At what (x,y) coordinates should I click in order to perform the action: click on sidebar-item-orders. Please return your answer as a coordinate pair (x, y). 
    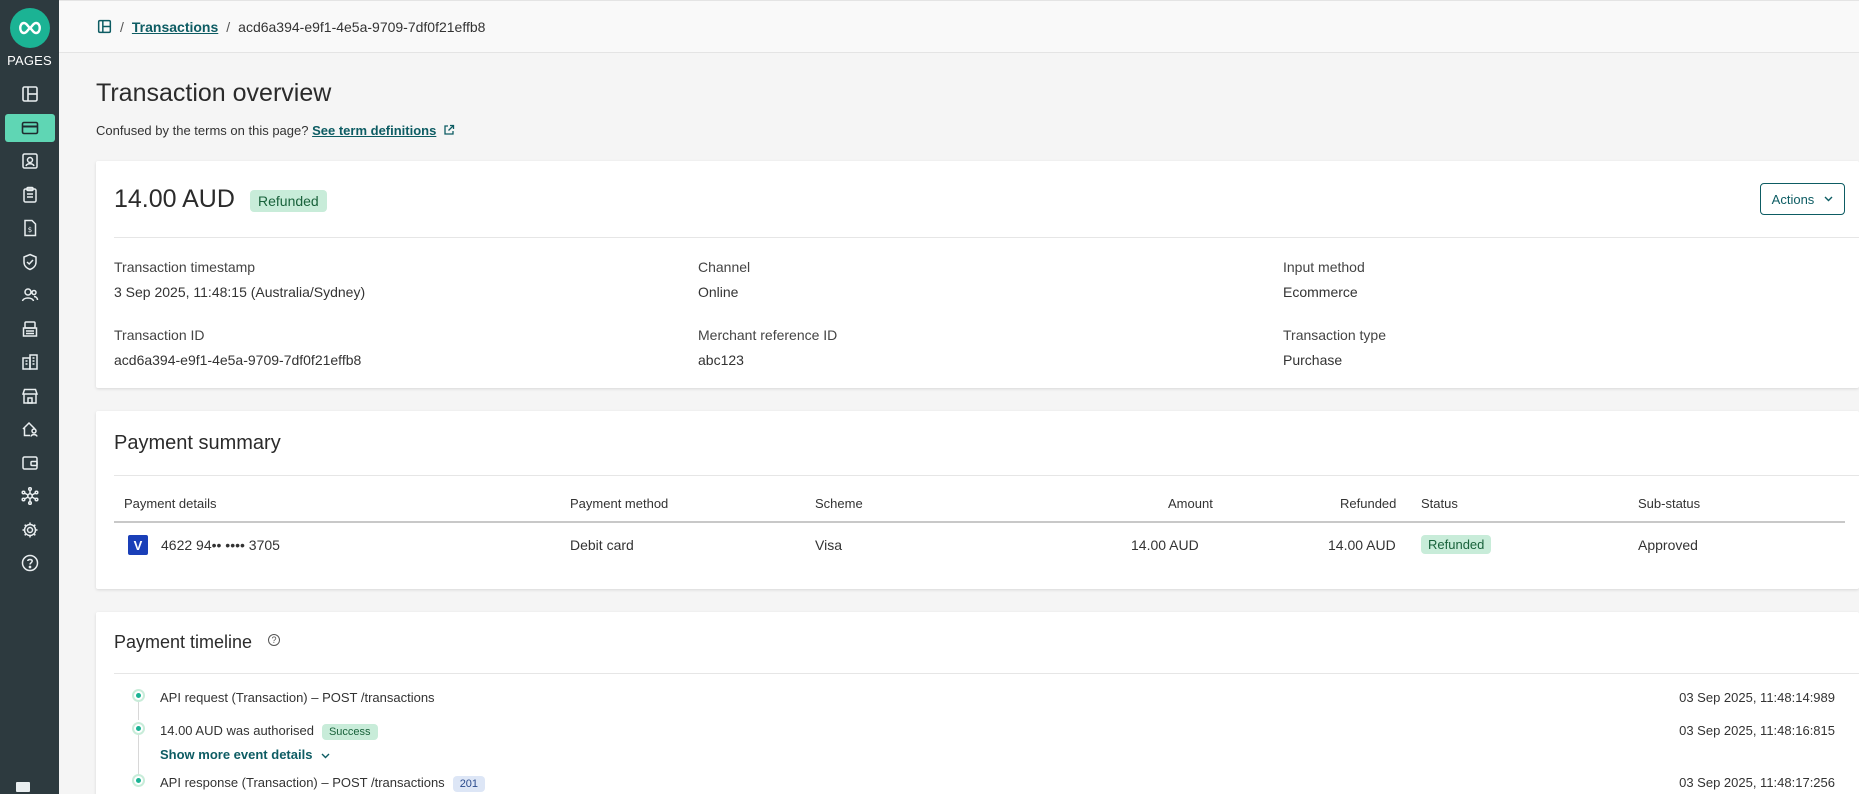
    Looking at the image, I should click on (30, 195).